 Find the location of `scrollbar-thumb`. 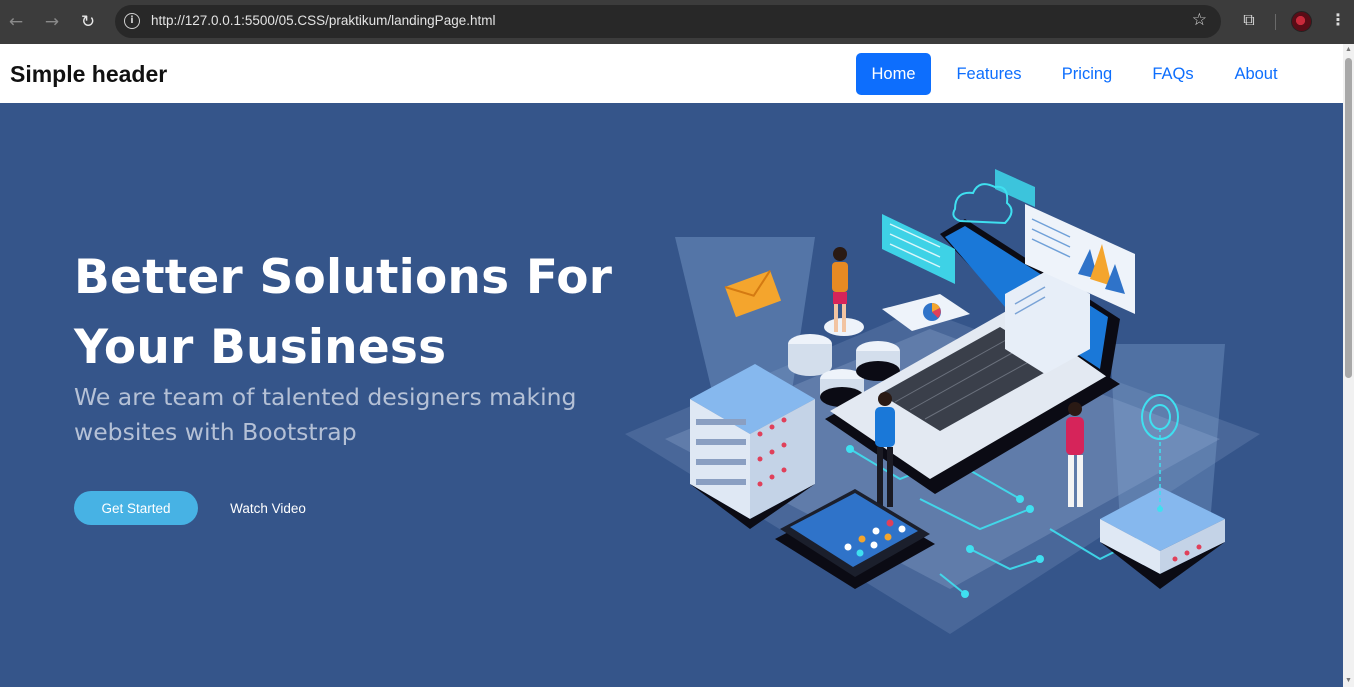

scrollbar-thumb is located at coordinates (1348, 218).